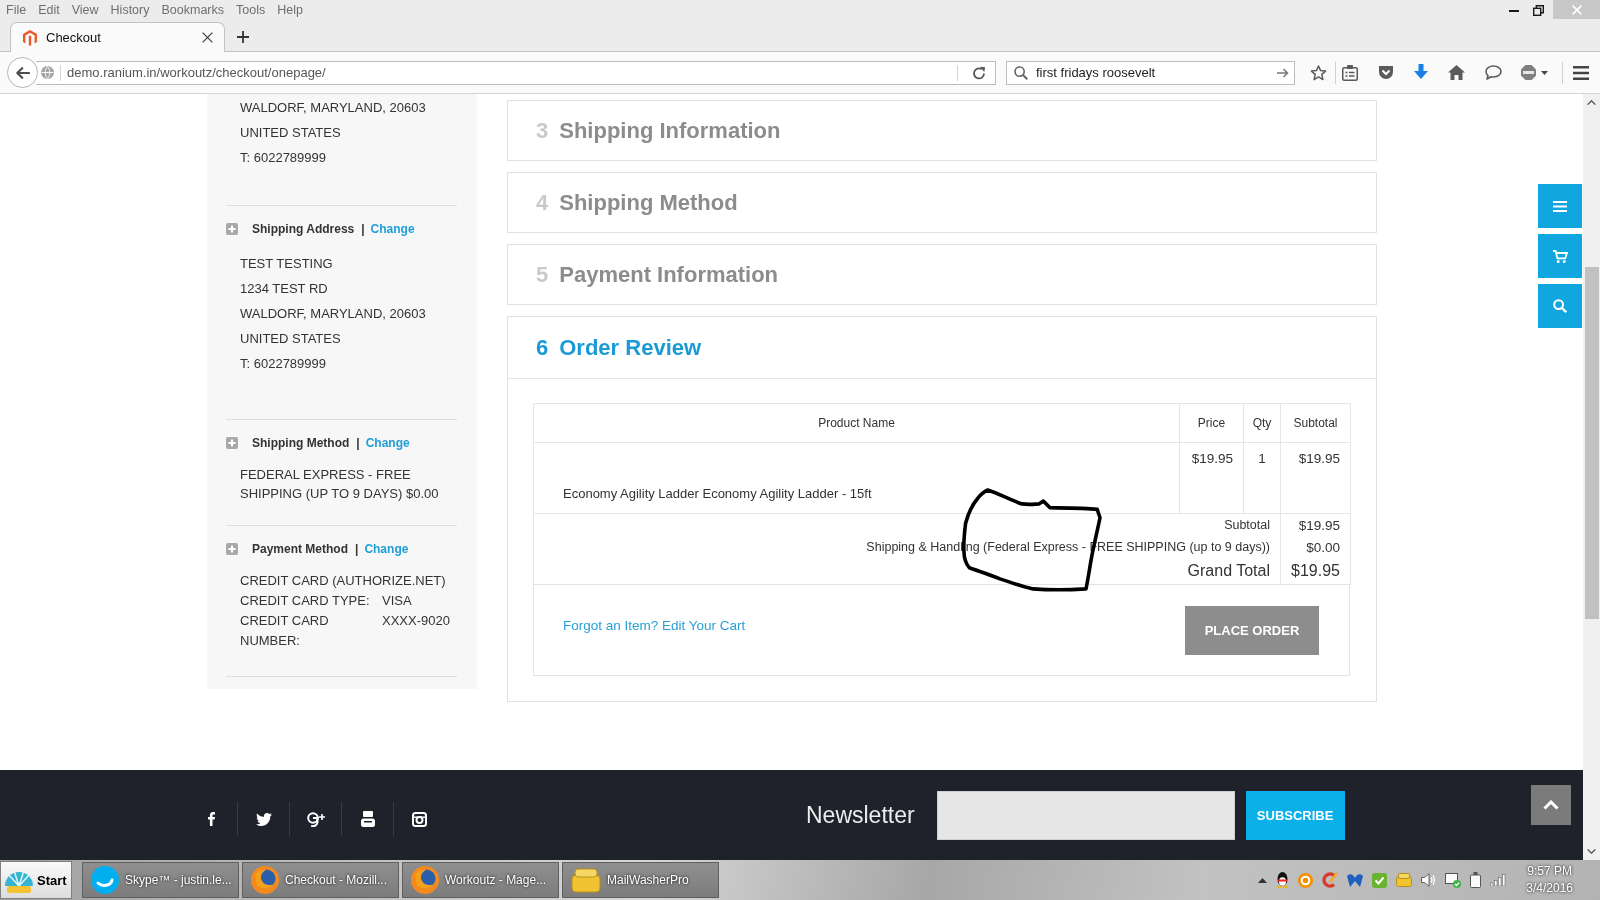 The width and height of the screenshot is (1600, 900). I want to click on speaker-icon, so click(1429, 880).